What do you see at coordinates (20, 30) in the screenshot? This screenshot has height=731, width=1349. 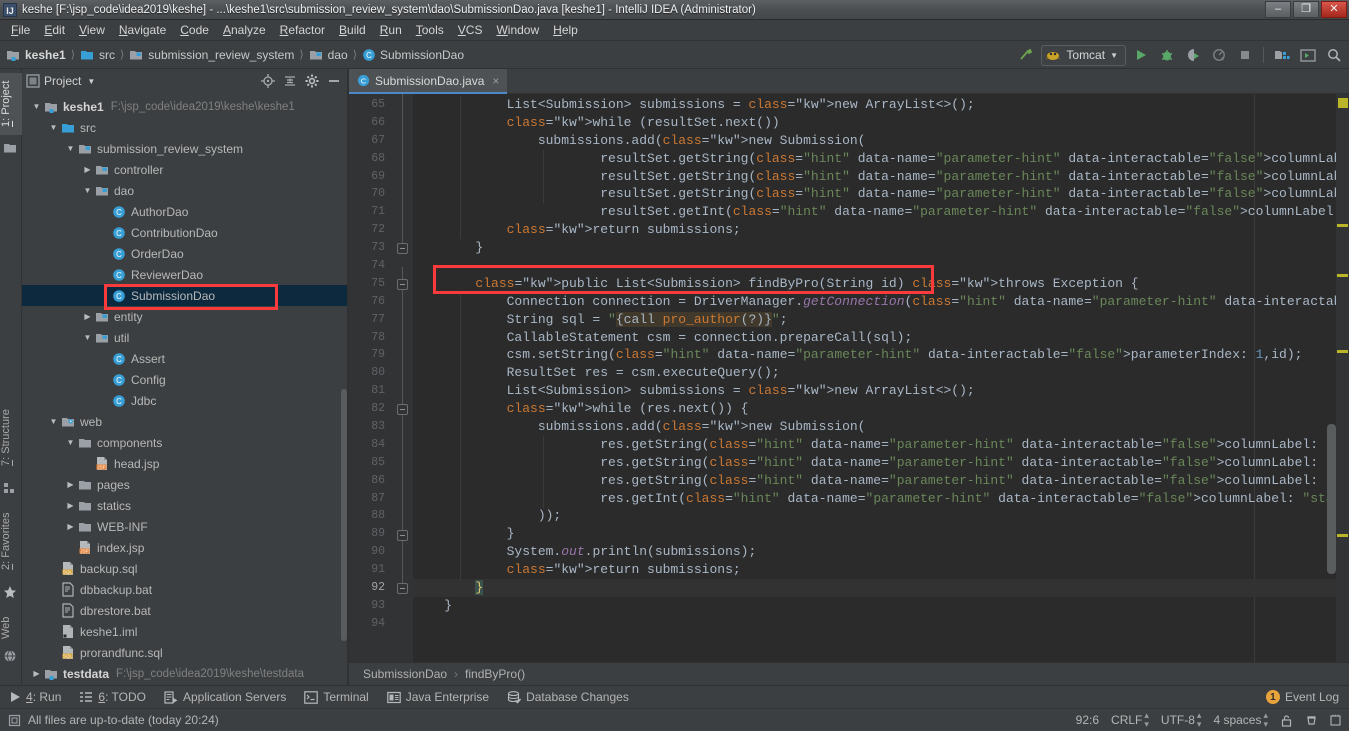 I see `menu-item-file: File` at bounding box center [20, 30].